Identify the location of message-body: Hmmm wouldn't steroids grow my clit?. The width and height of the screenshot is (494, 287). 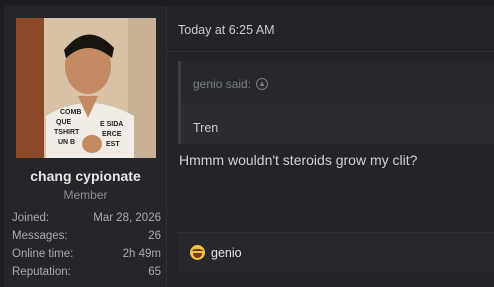
(298, 160).